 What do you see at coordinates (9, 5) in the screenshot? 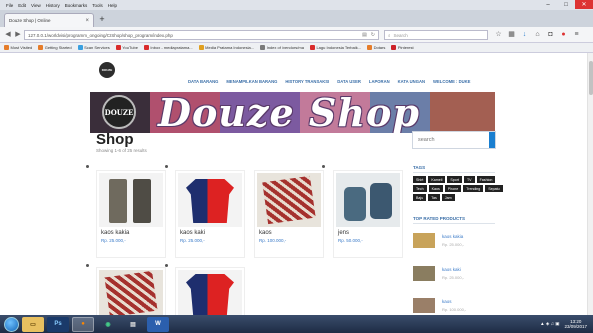
I see `menu-file: File` at bounding box center [9, 5].